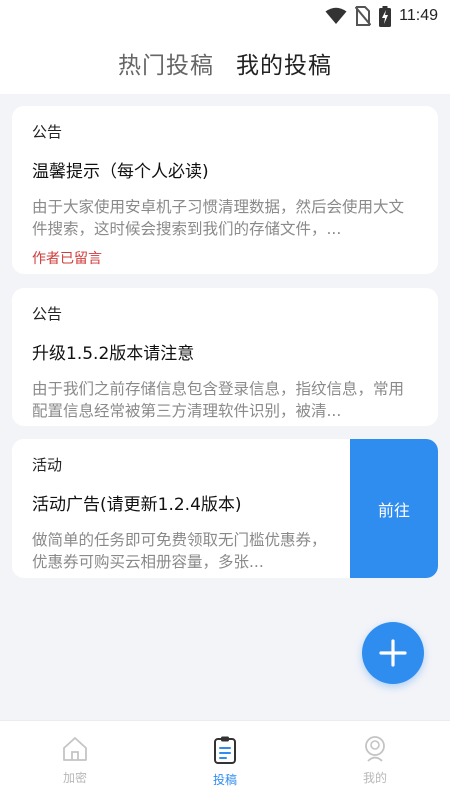 The height and width of the screenshot is (800, 450). I want to click on home-icon, so click(75, 749).